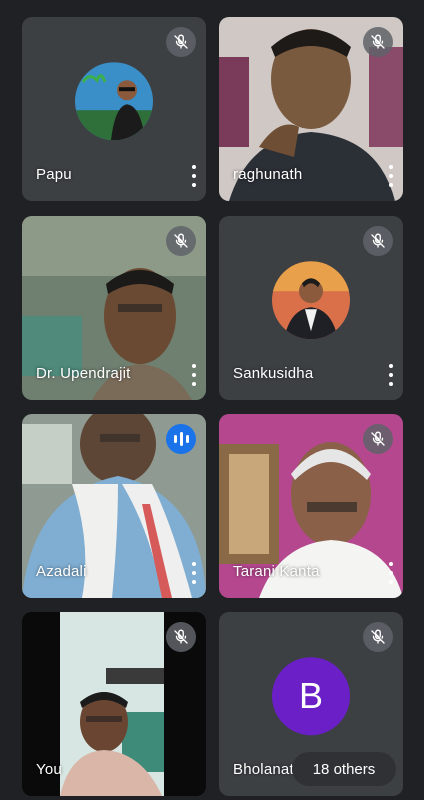  Describe the element at coordinates (311, 109) in the screenshot. I see `participant-tile-raghunath: raghunath` at that location.